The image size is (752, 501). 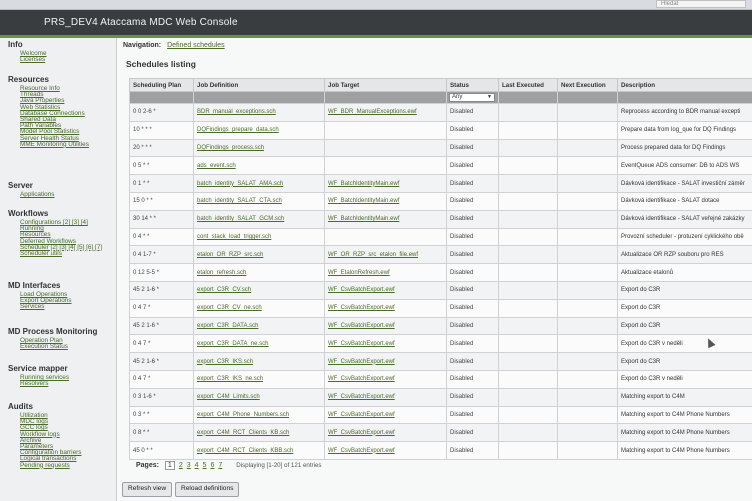 I want to click on column-header-job-definition: Job Definition, so click(x=259, y=85).